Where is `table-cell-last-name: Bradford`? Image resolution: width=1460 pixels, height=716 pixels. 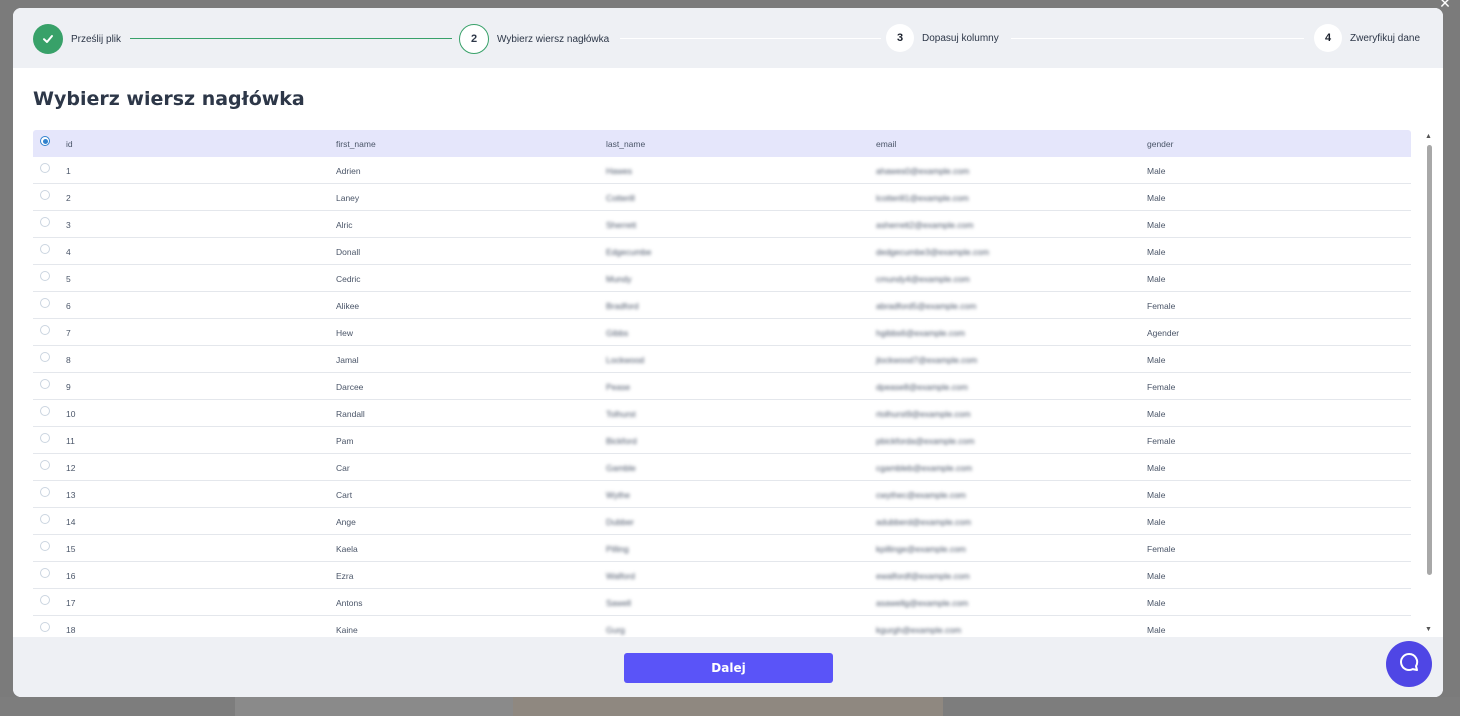 table-cell-last-name: Bradford is located at coordinates (622, 306).